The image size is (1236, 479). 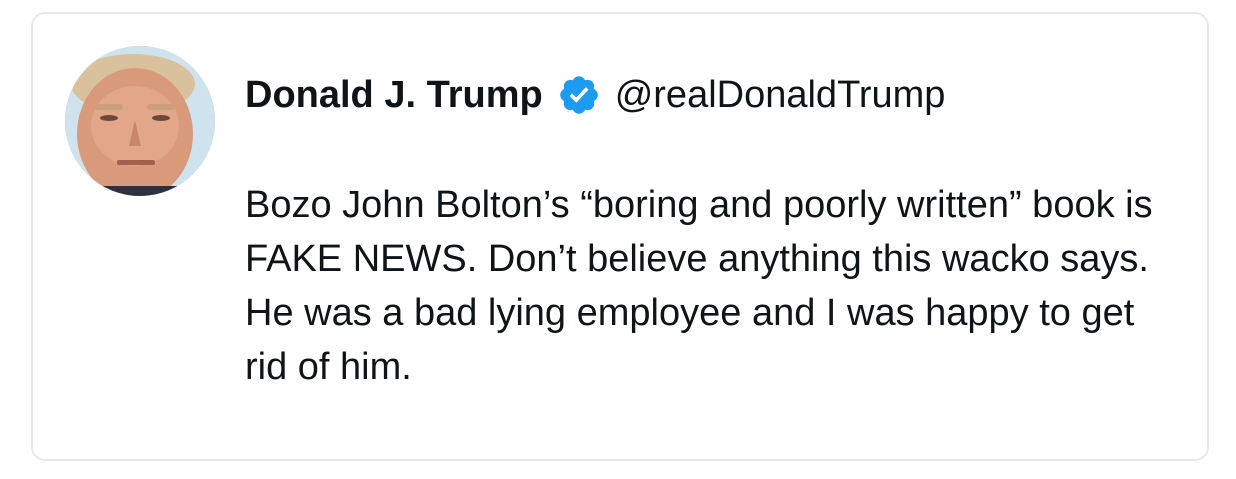 I want to click on tweet-header: Donald J. Trump @realDonaldTrump, so click(x=595, y=95).